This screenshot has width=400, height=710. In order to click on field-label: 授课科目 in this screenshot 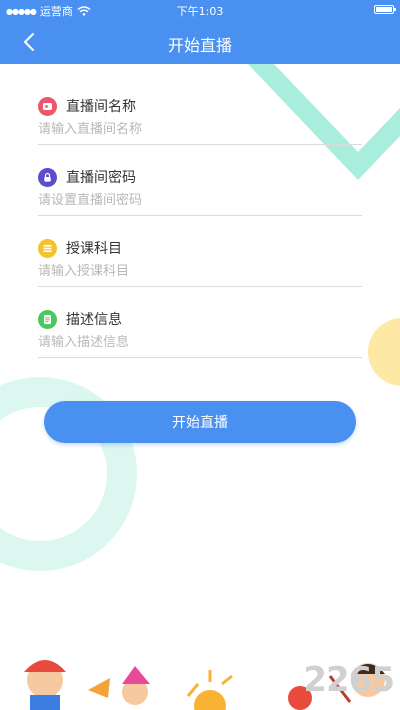, I will do `click(94, 249)`.